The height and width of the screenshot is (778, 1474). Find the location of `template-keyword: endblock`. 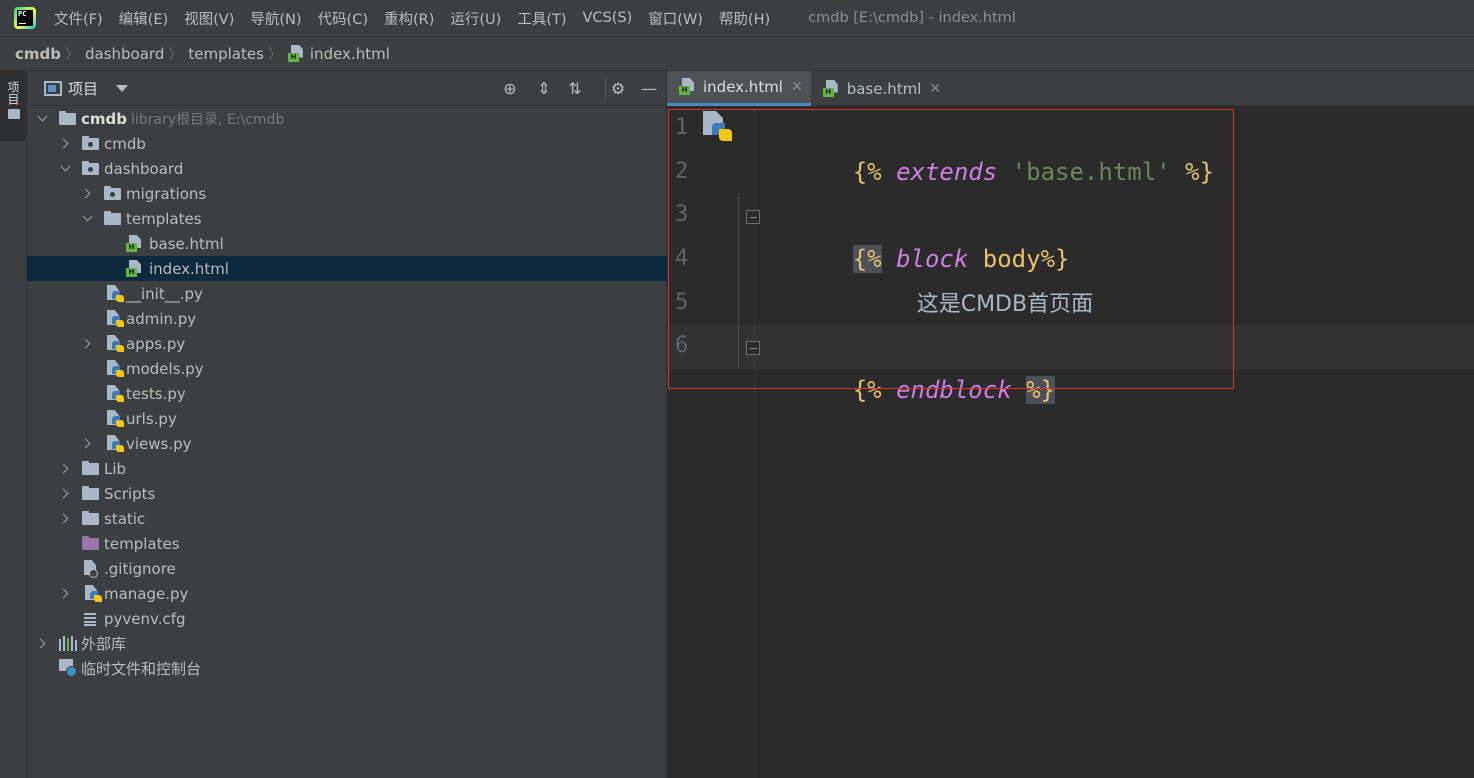

template-keyword: endblock is located at coordinates (954, 390).